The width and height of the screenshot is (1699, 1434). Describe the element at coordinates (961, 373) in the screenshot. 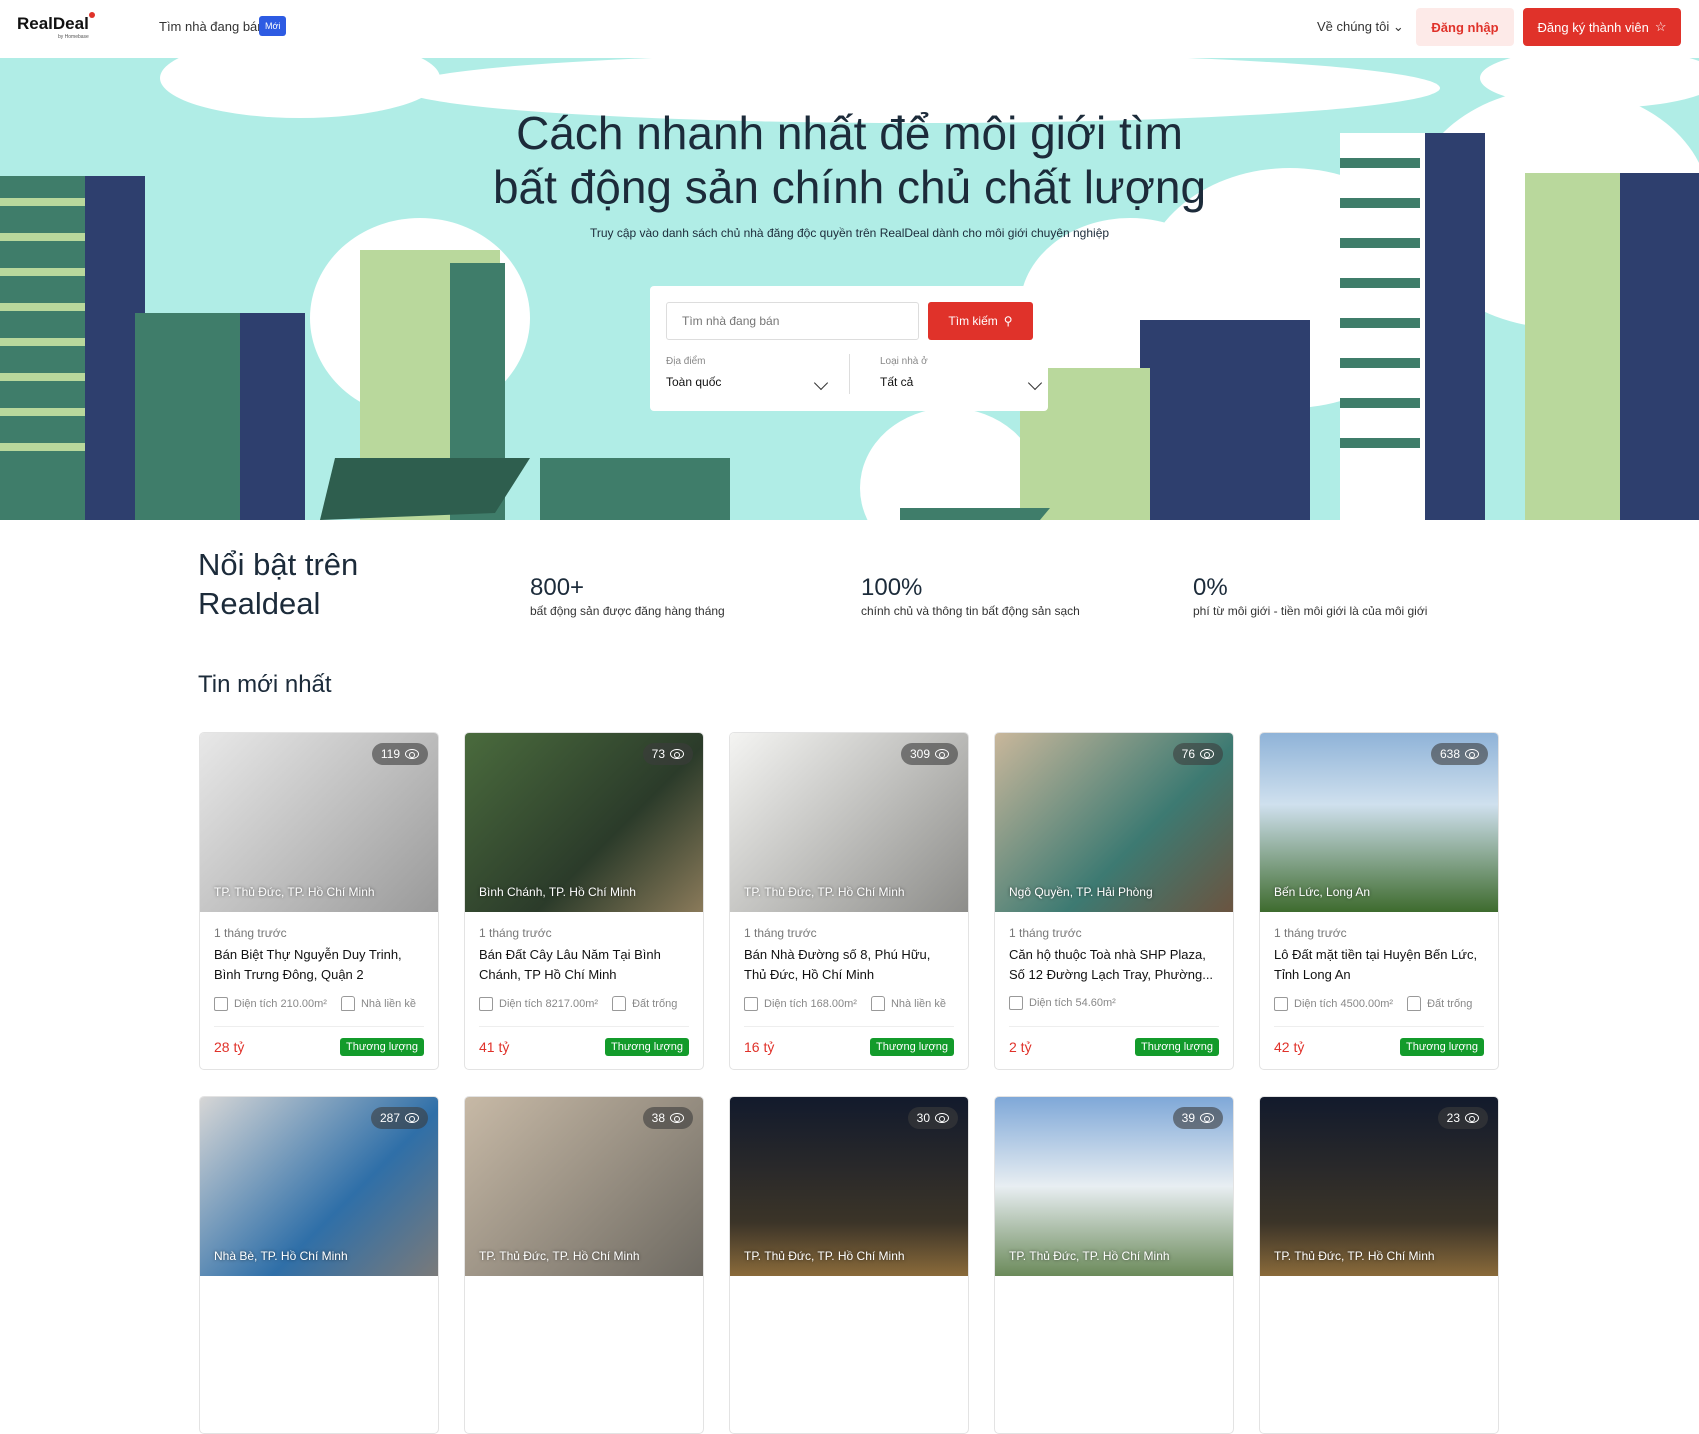

I see `type-select: Loại nhà ở Tất cả` at that location.